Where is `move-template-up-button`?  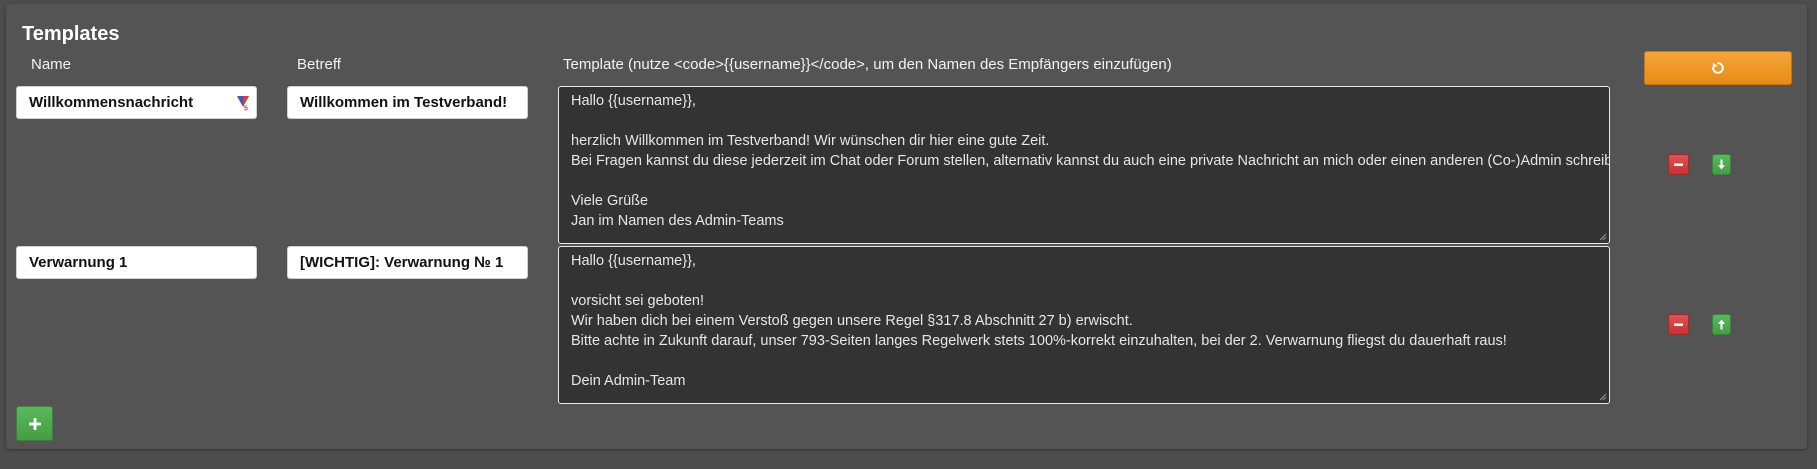
move-template-up-button is located at coordinates (1721, 324).